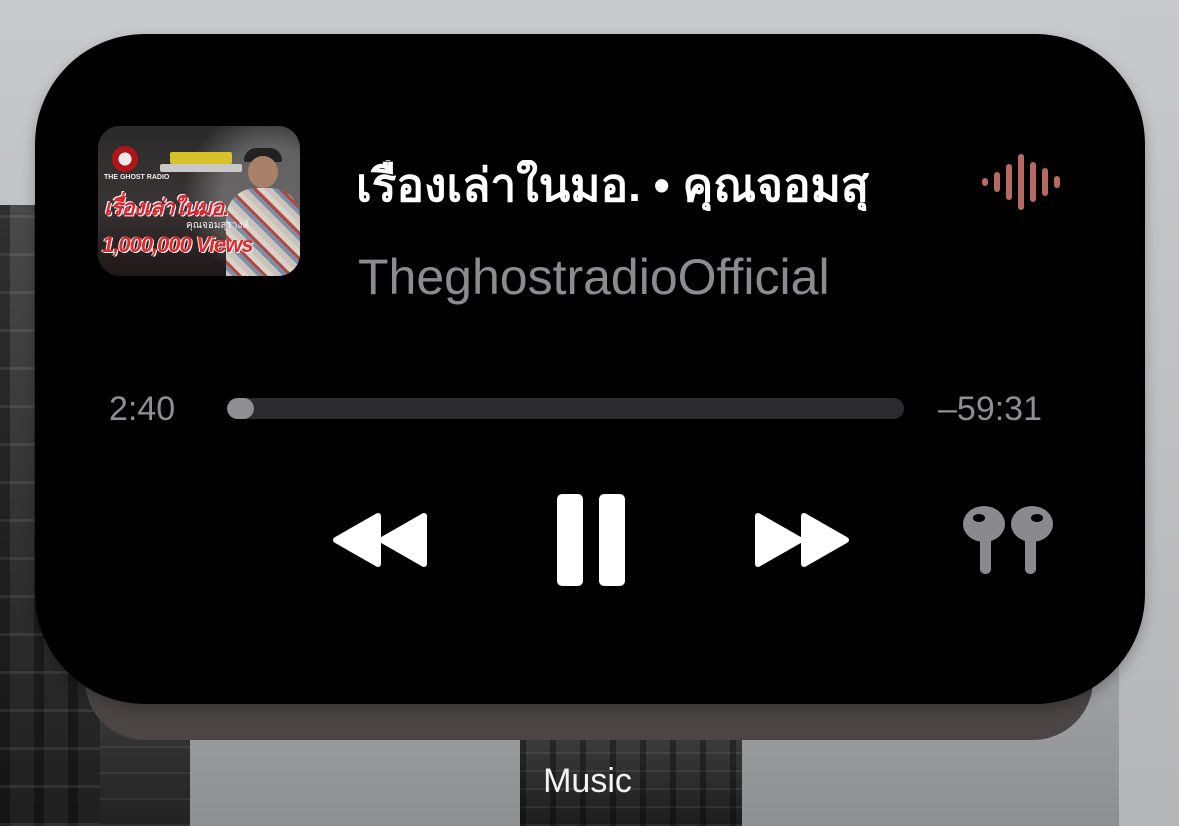 The height and width of the screenshot is (826, 1179). What do you see at coordinates (125, 159) in the screenshot?
I see `ghost-radio-logo-icon` at bounding box center [125, 159].